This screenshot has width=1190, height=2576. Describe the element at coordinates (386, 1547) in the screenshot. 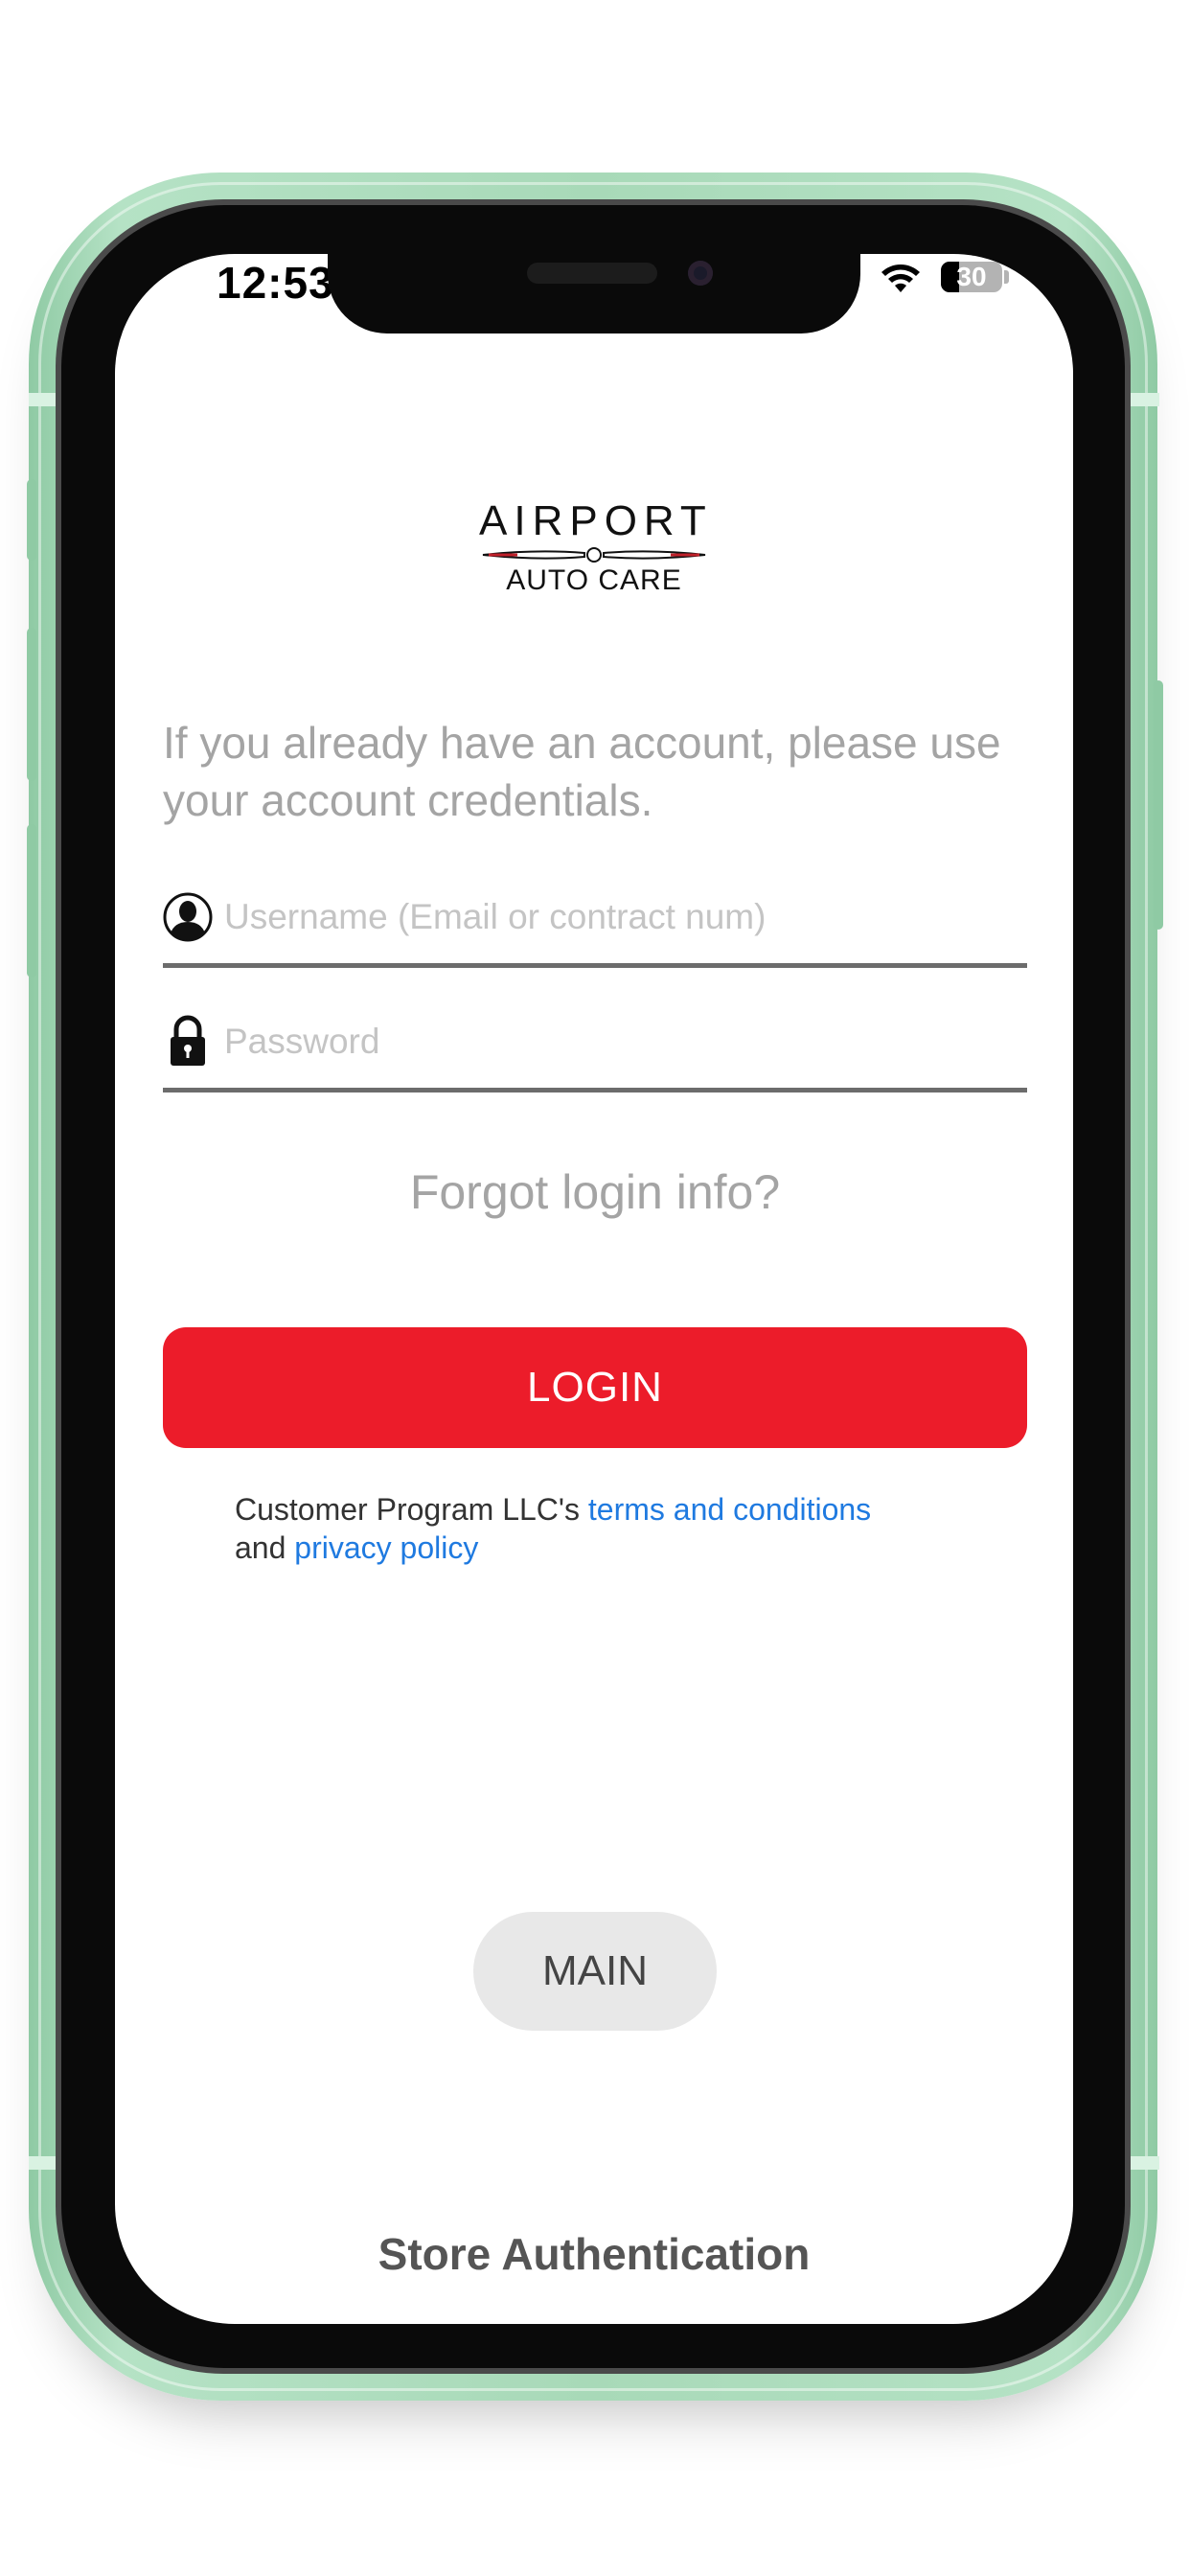

I see `privacy-link: privacy policy` at that location.